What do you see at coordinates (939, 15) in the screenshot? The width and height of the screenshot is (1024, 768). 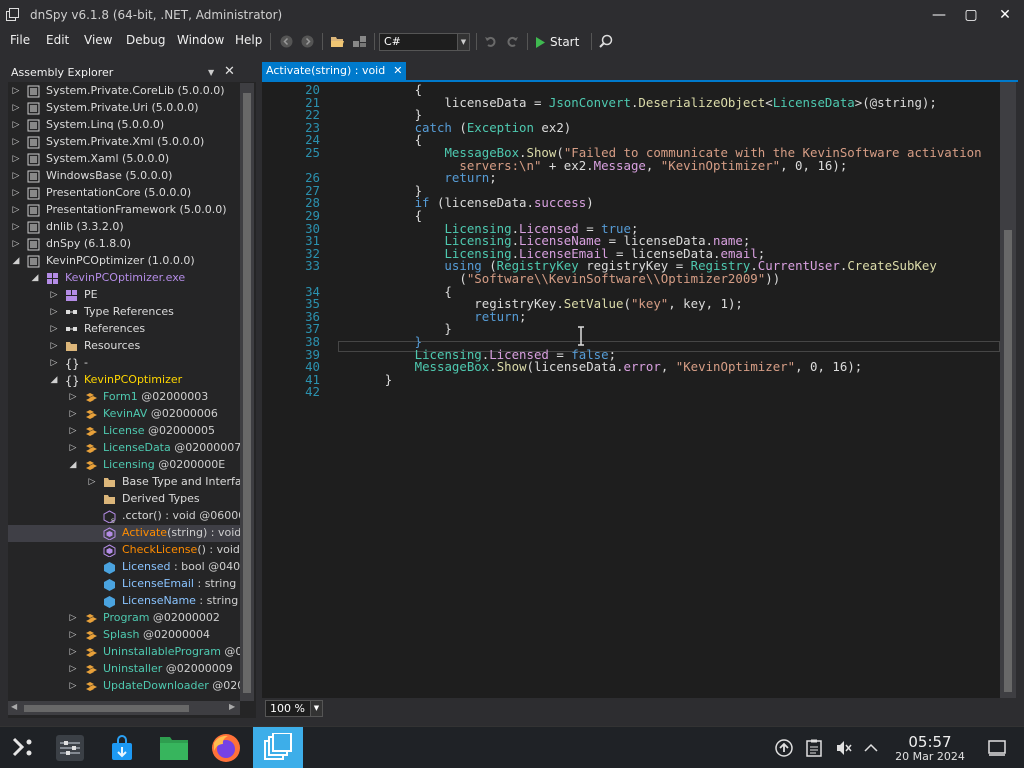 I see `minimize-button: —` at bounding box center [939, 15].